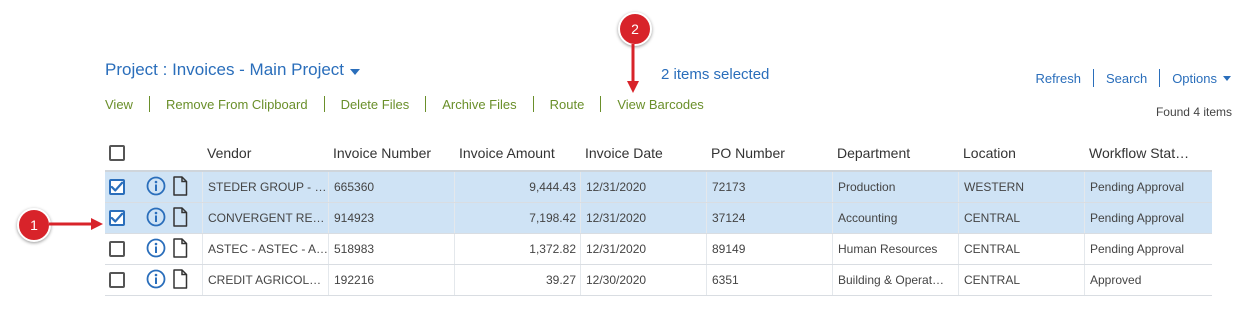  Describe the element at coordinates (895, 153) in the screenshot. I see `column-header: Department` at that location.